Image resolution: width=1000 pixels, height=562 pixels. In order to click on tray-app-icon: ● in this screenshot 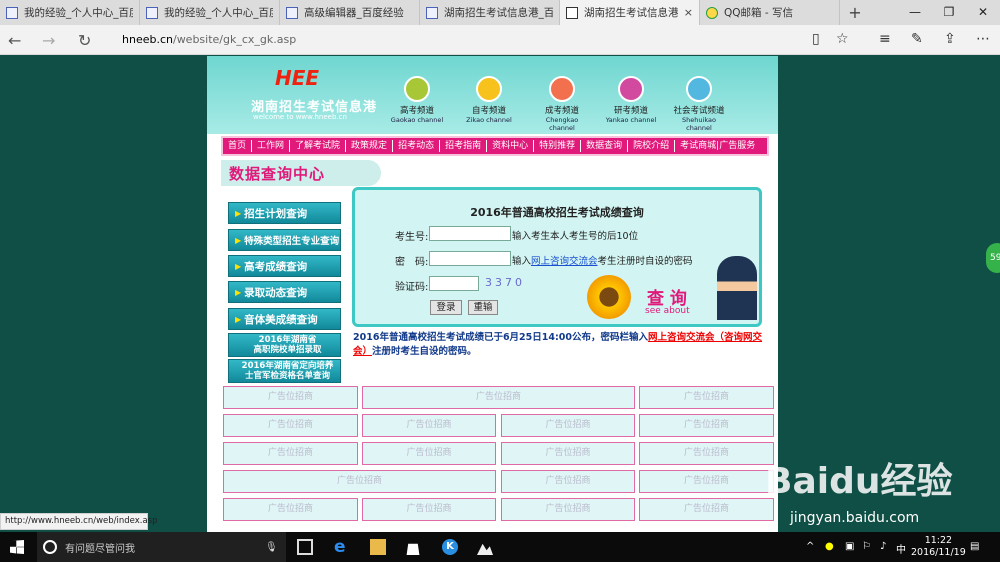, I will do `click(829, 546)`.